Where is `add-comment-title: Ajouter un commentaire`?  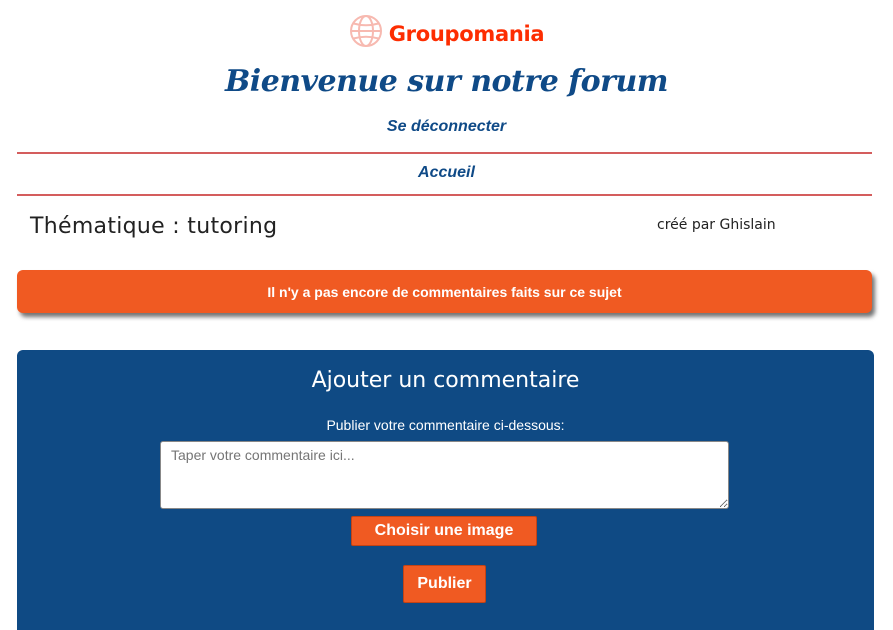
add-comment-title: Ajouter un commentaire is located at coordinates (445, 380).